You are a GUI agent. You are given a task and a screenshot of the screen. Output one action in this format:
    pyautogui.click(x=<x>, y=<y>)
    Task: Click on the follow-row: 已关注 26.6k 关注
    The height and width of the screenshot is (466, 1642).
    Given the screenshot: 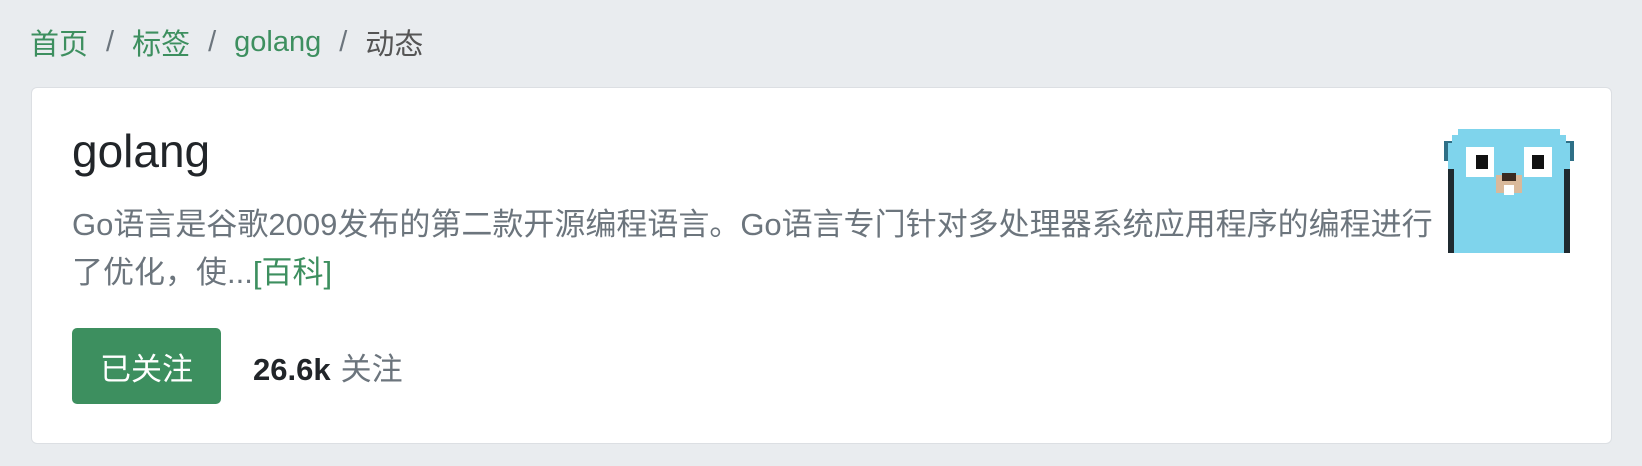 What is the action you would take?
    pyautogui.click(x=237, y=366)
    